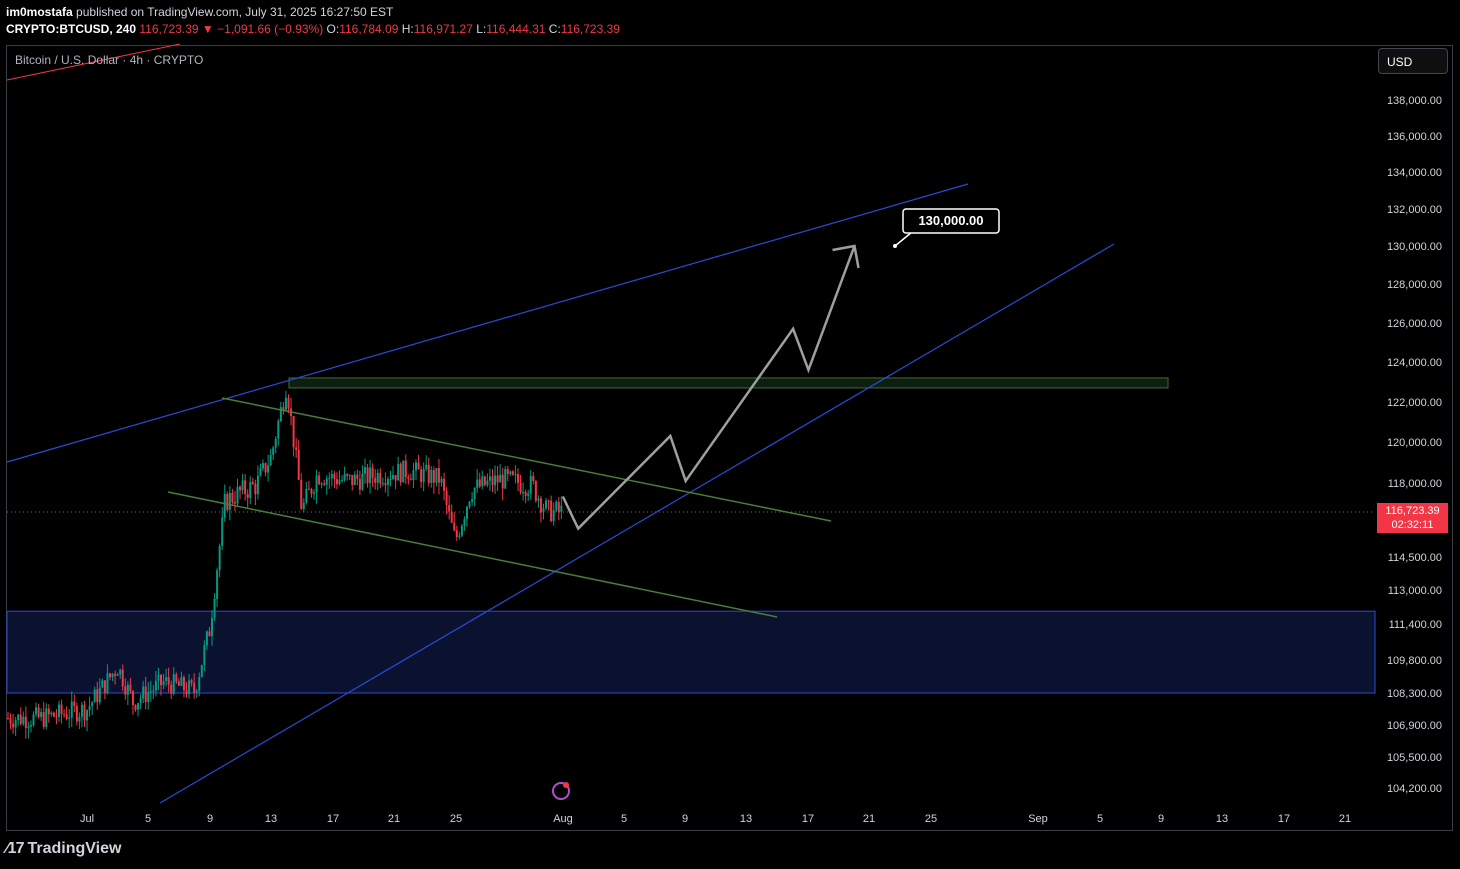 Image resolution: width=1460 pixels, height=869 pixels. Describe the element at coordinates (63, 849) in the screenshot. I see `tradingview-brand: ⁄17 TradingView` at that location.